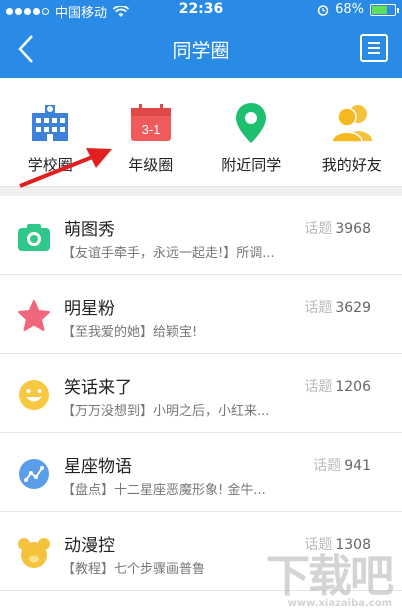 This screenshot has width=402, height=611. I want to click on group-name: 笑话来了, so click(98, 388).